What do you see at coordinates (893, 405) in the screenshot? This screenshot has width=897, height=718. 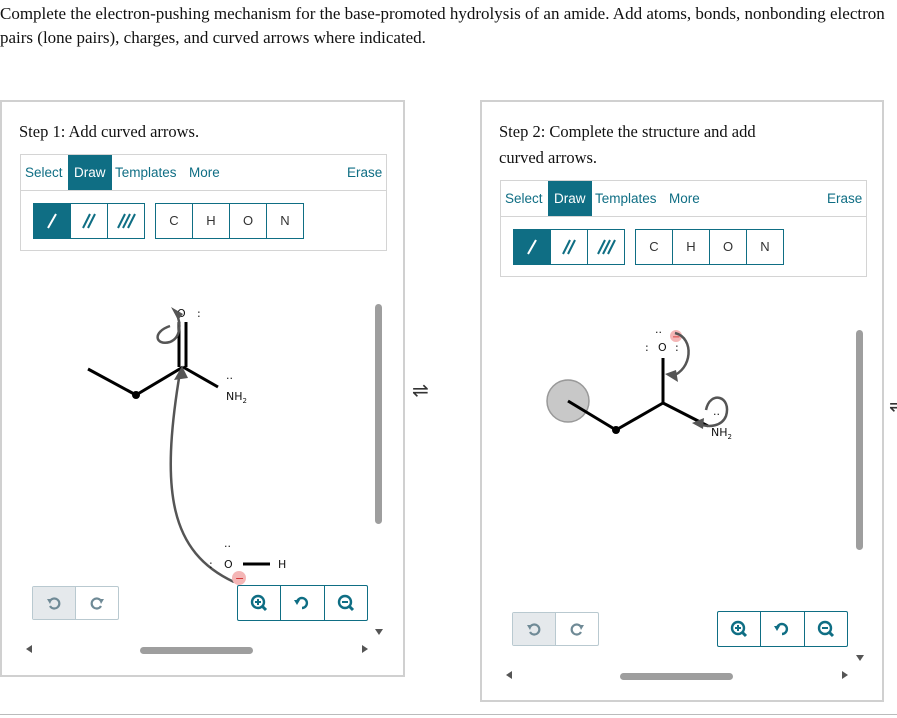 I see `equilibrium-arrow-partial: ⇌` at bounding box center [893, 405].